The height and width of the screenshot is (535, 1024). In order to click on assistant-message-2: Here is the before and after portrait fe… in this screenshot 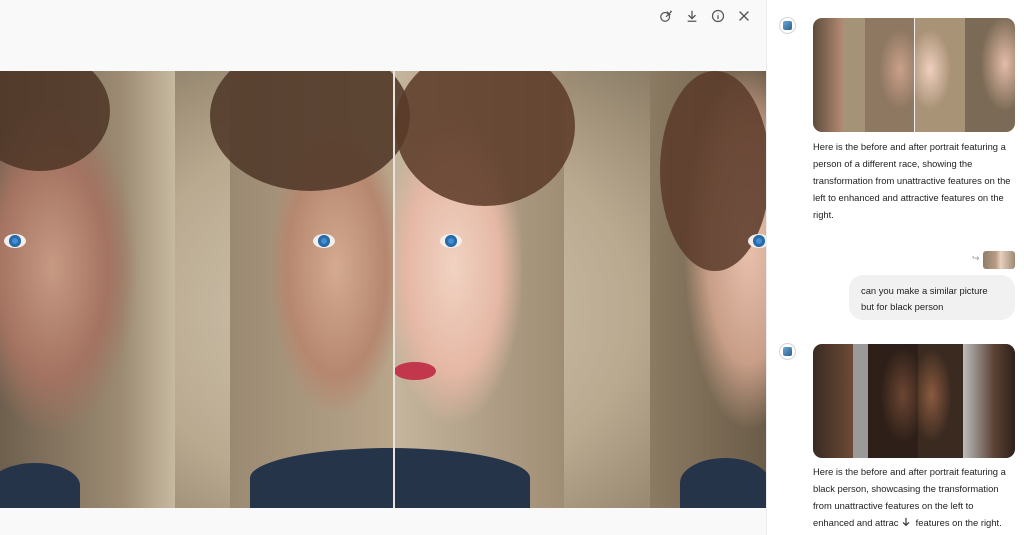, I will do `click(909, 497)`.